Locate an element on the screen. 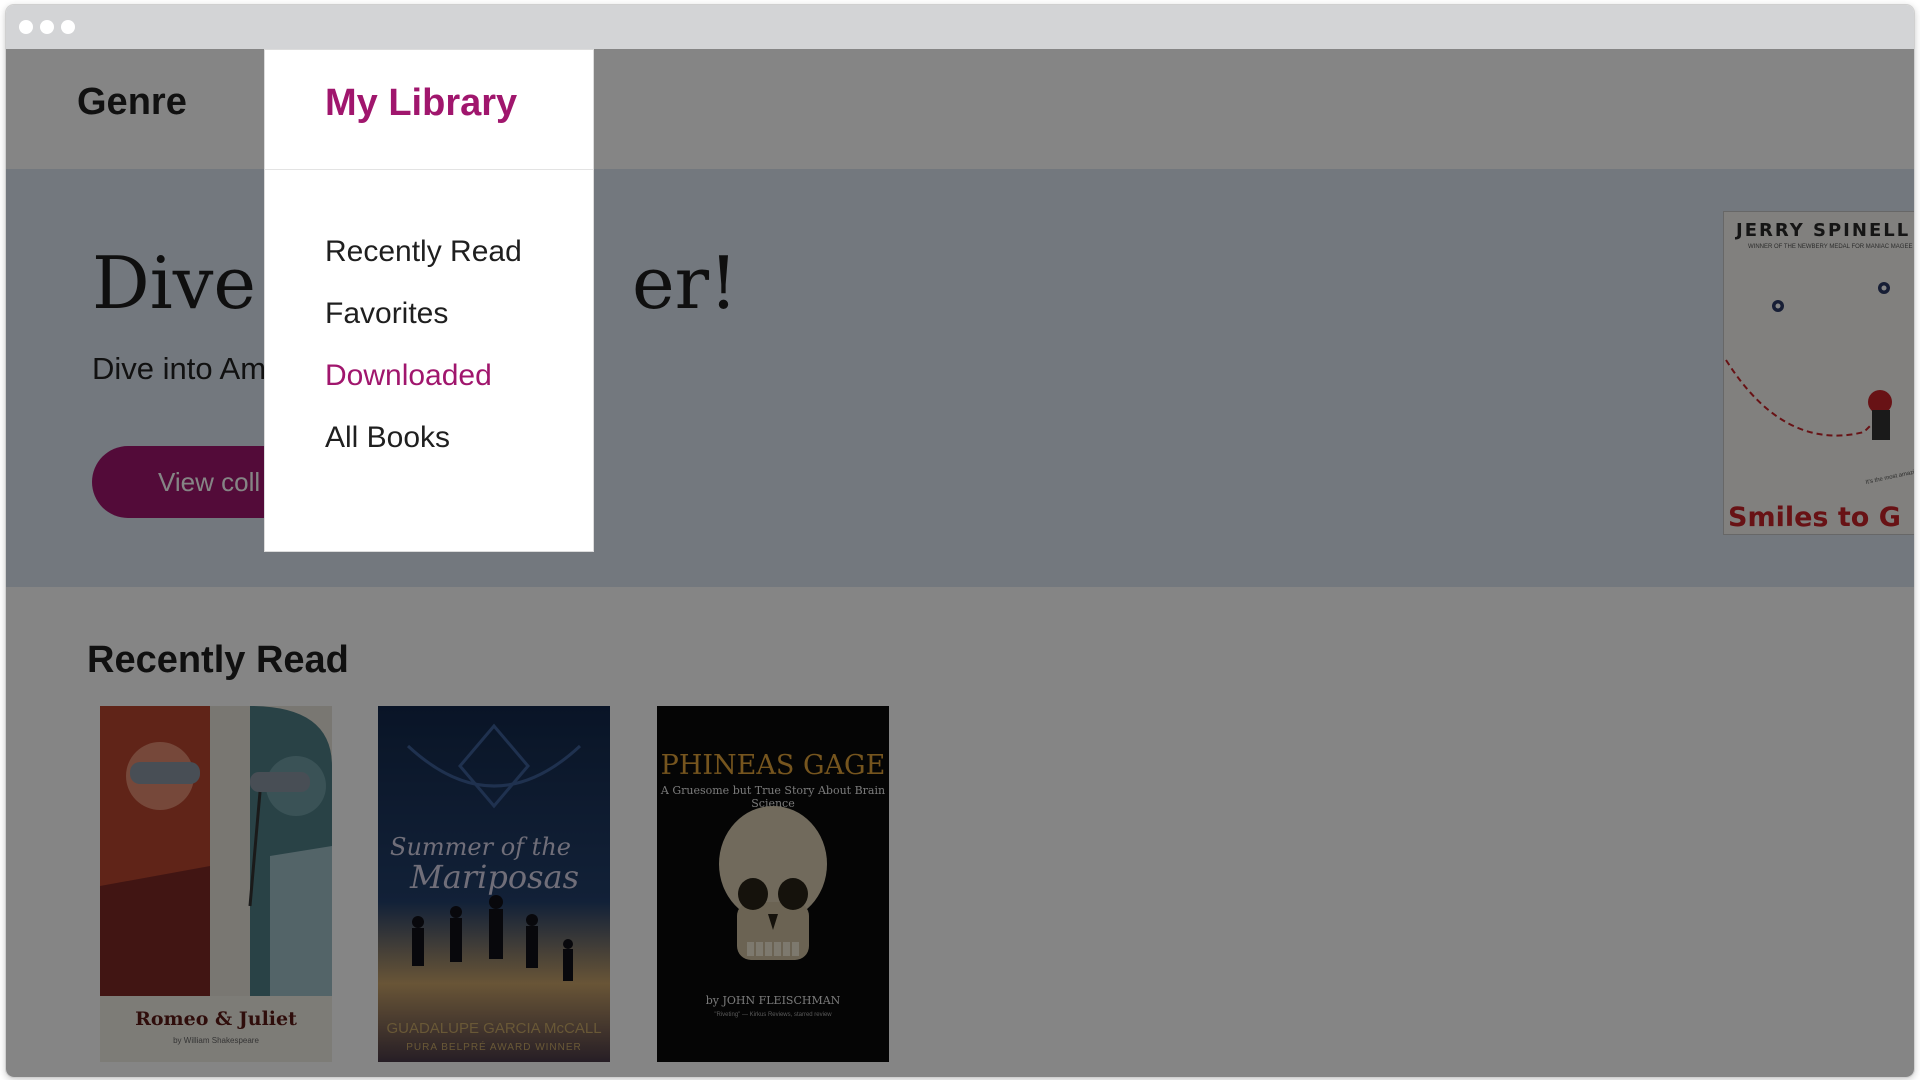 The image size is (1920, 1080). my-library-tab: My Library is located at coordinates (429, 110).